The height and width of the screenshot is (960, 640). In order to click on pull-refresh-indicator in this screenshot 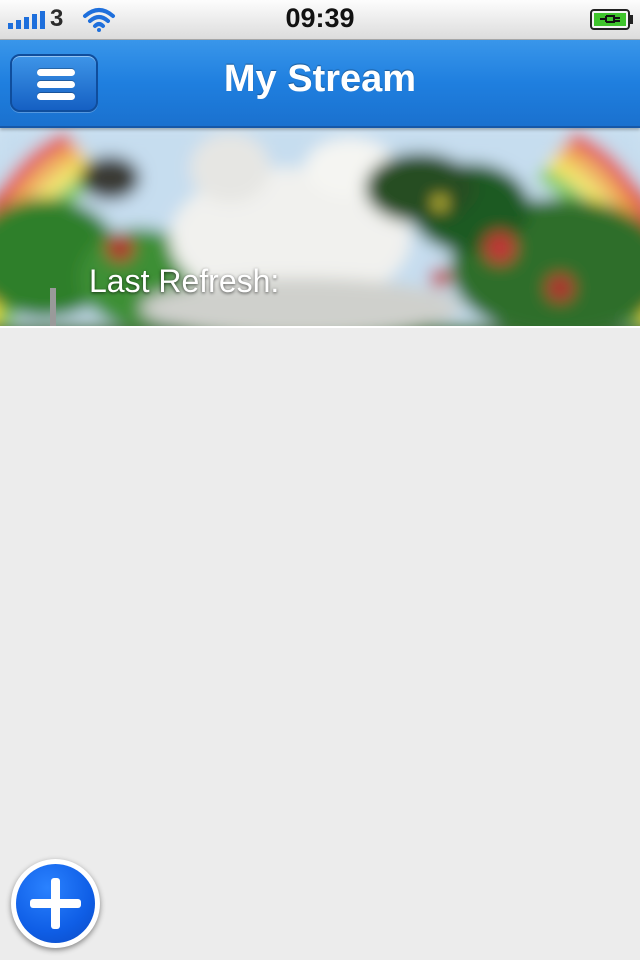, I will do `click(53, 307)`.